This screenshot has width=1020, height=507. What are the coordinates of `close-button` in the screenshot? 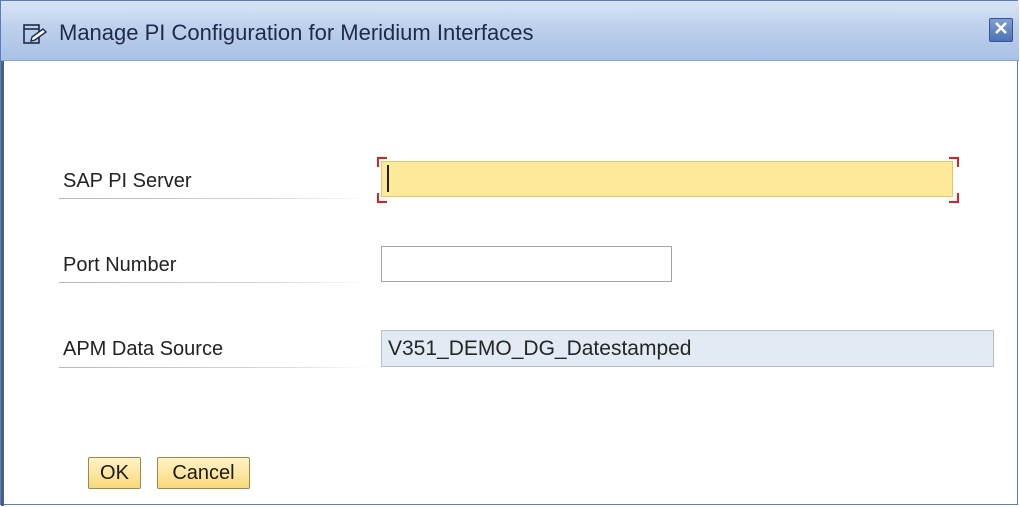 It's located at (1001, 30).